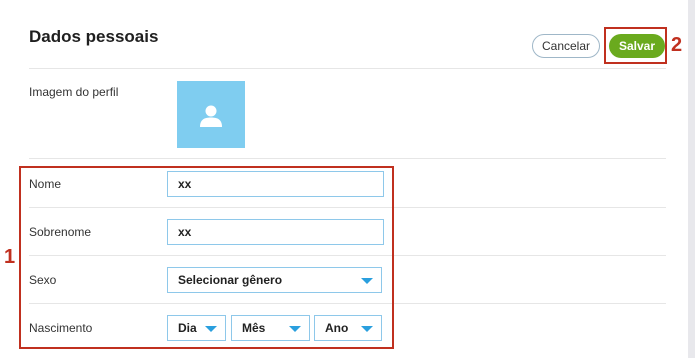 The height and width of the screenshot is (358, 695). I want to click on annotation-highlight-save, so click(635, 45).